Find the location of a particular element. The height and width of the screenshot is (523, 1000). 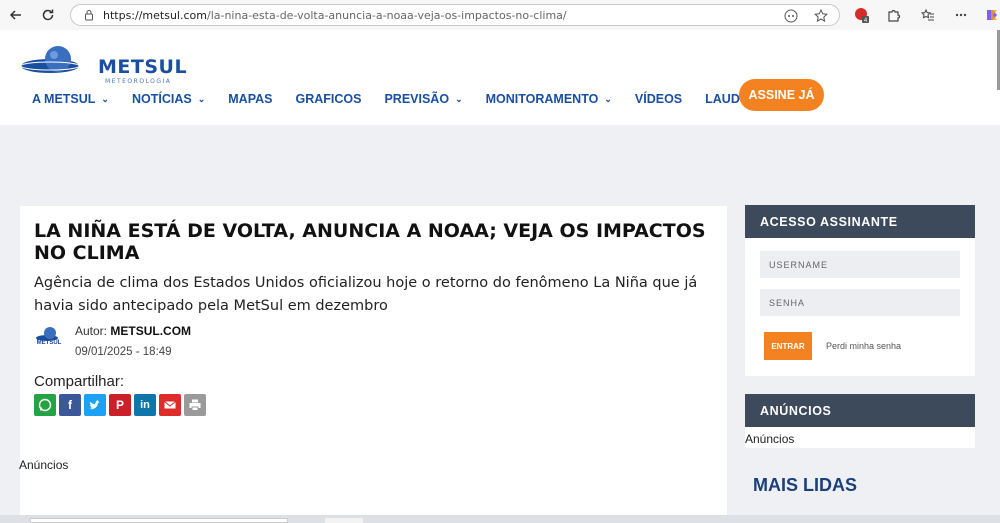

menu-item-a-metsul: A METSUL ⌄ is located at coordinates (70, 99).